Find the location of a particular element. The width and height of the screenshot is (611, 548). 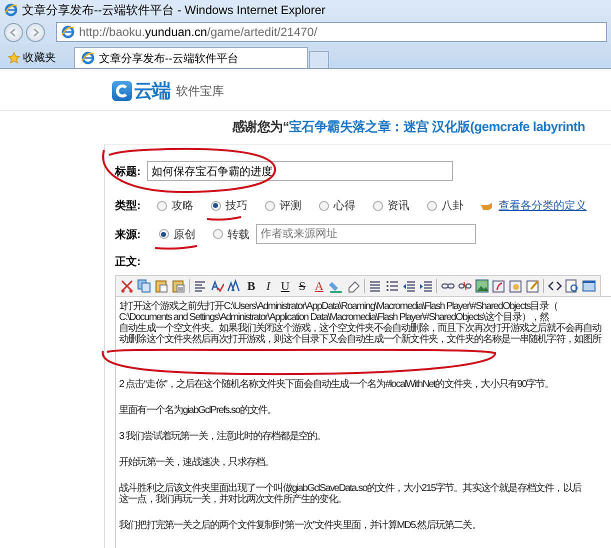

body-paragraph: 战斗胜利之后该文件夹里面出现了一个叫做giabGclSaveData.so的文件，大小215字节。其实这个就是存档文件，以后 这一点，我们再玩一关，并对比两次文件所产生的变化。 is located at coordinates (350, 494).